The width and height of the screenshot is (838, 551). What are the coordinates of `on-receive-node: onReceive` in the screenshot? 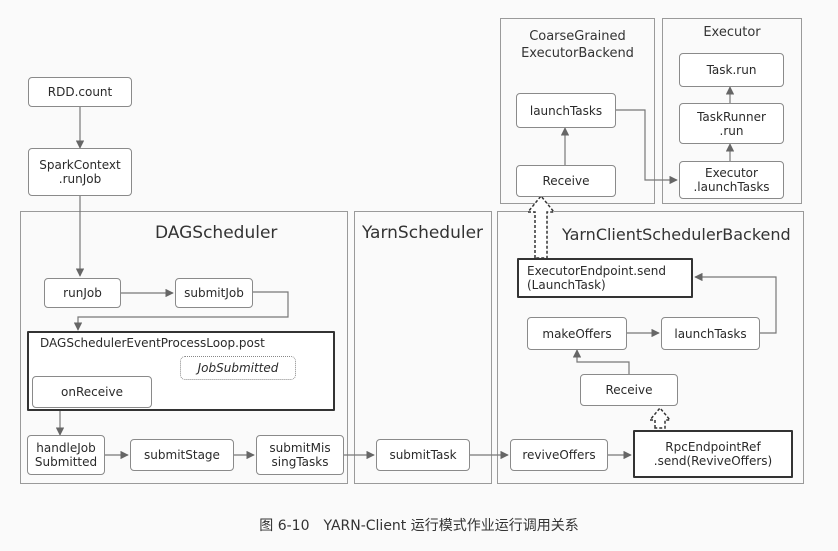 It's located at (92, 392).